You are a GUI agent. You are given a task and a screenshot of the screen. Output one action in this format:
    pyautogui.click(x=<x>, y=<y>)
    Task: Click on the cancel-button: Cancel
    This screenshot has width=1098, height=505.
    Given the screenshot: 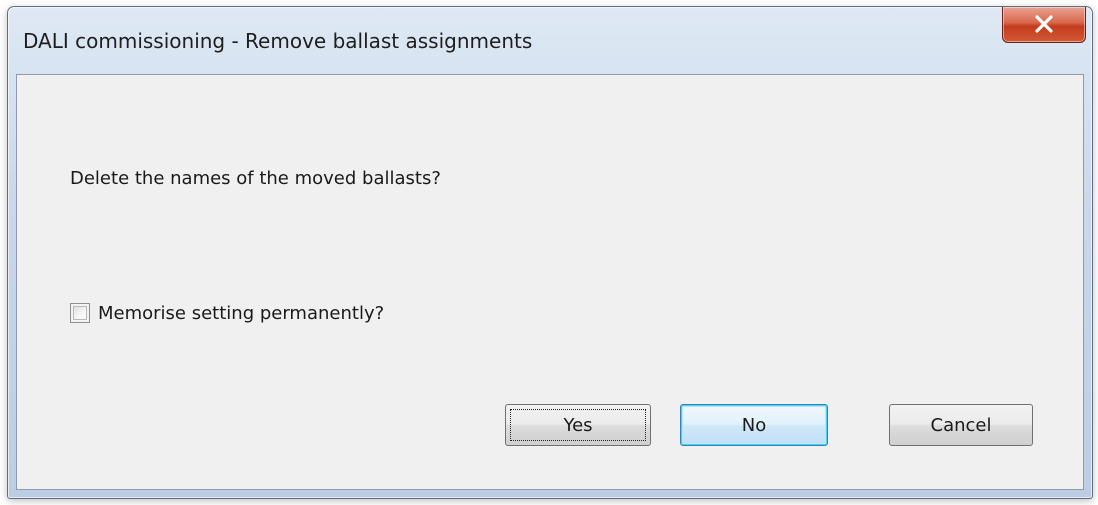 What is the action you would take?
    pyautogui.click(x=961, y=425)
    